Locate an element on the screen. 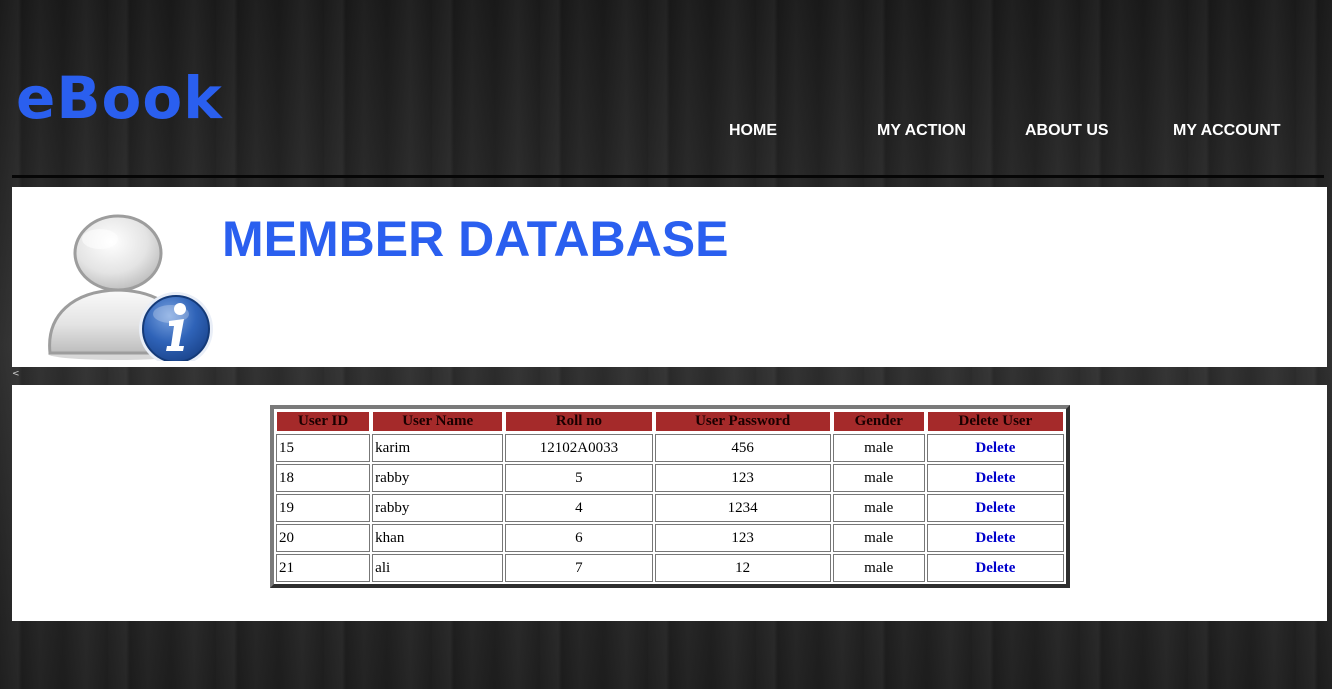  user-info-icon is located at coordinates (130, 287).